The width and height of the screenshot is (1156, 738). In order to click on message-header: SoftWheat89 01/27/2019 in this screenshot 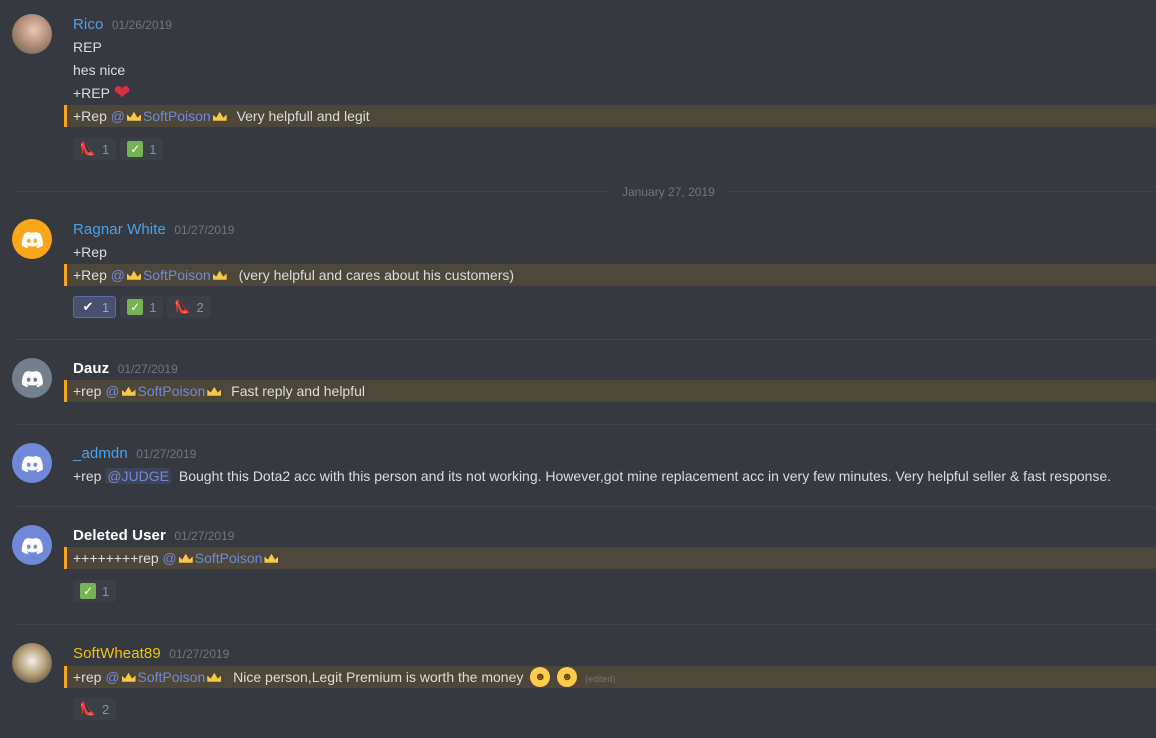, I will do `click(151, 654)`.